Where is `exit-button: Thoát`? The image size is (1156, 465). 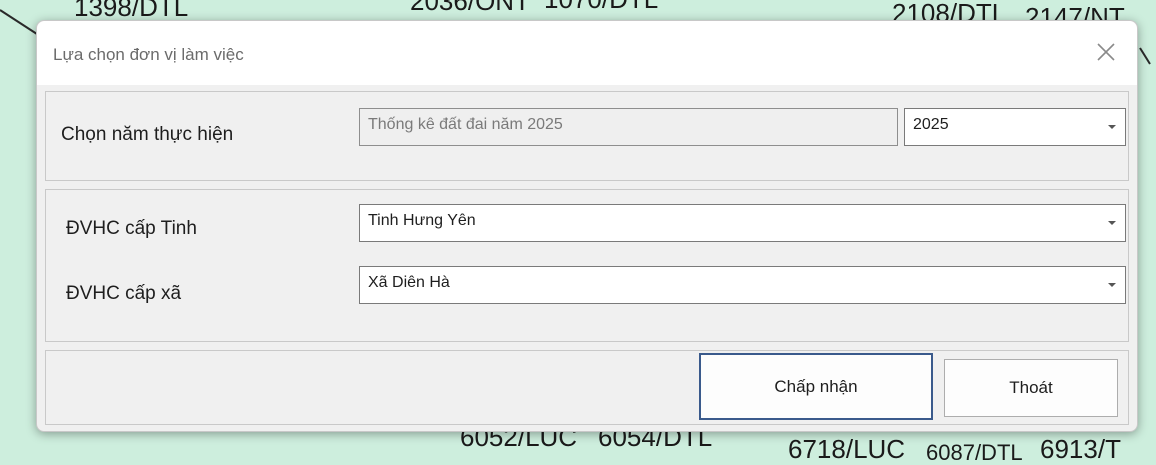
exit-button: Thoát is located at coordinates (1031, 388).